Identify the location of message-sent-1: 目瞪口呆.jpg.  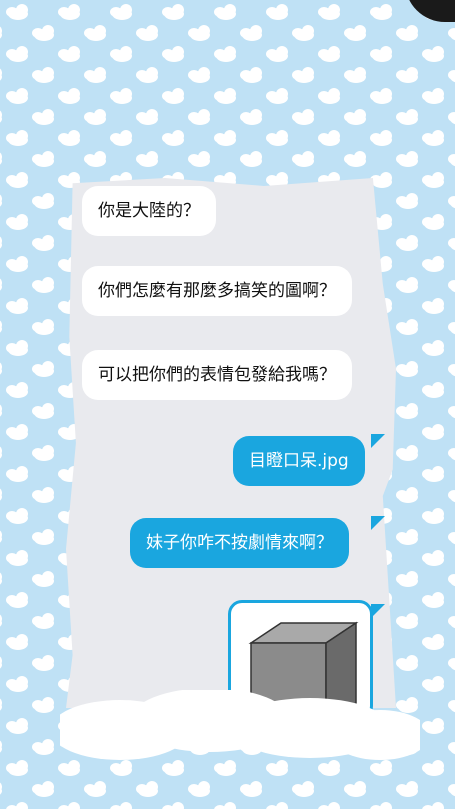
(299, 461).